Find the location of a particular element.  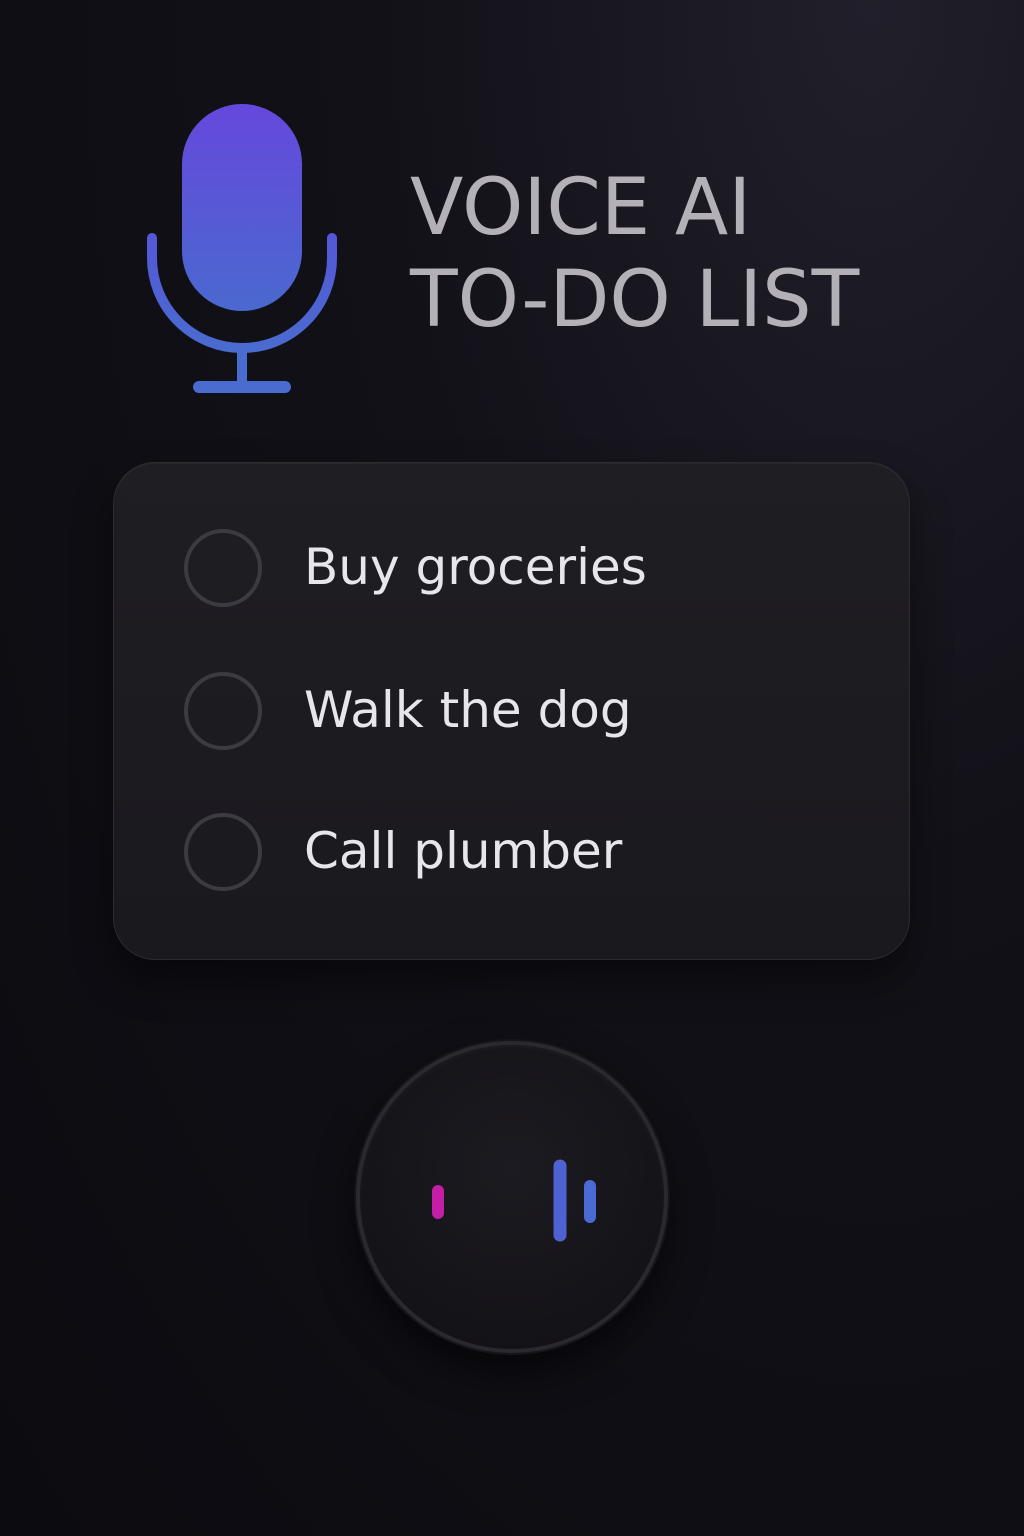

task-item: Walk the dog is located at coordinates (512, 716).